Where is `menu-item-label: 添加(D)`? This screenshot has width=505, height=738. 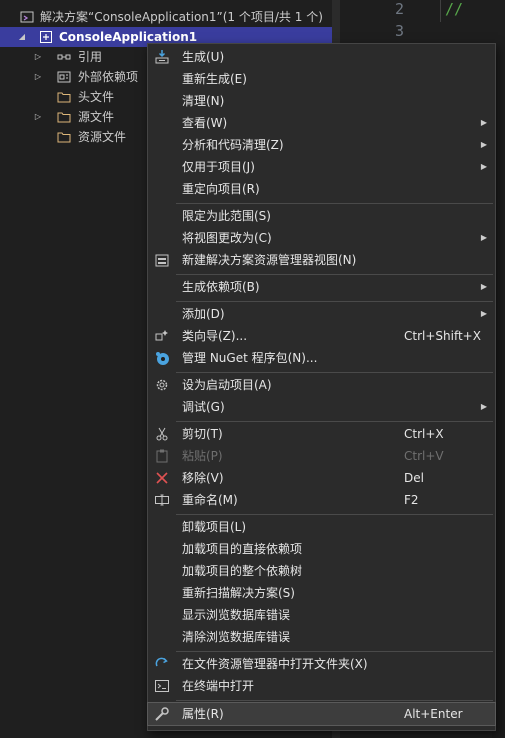
menu-item-label: 添加(D) is located at coordinates (203, 314).